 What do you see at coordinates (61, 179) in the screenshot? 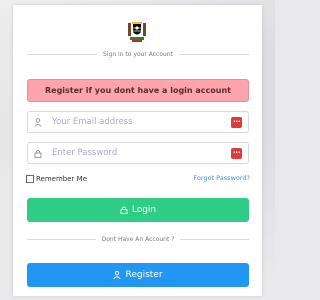
I see `remember-me-label: Remember Me` at bounding box center [61, 179].